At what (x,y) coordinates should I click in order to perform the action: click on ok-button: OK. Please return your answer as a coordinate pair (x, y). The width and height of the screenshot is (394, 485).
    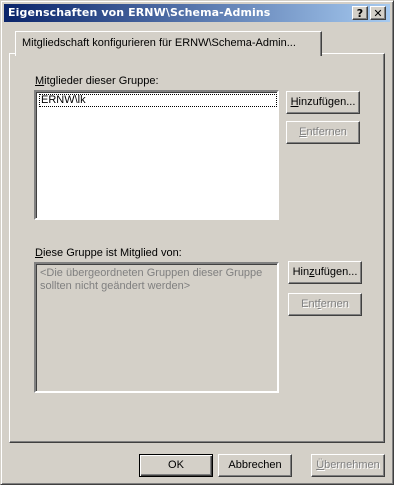
    Looking at the image, I should click on (176, 465).